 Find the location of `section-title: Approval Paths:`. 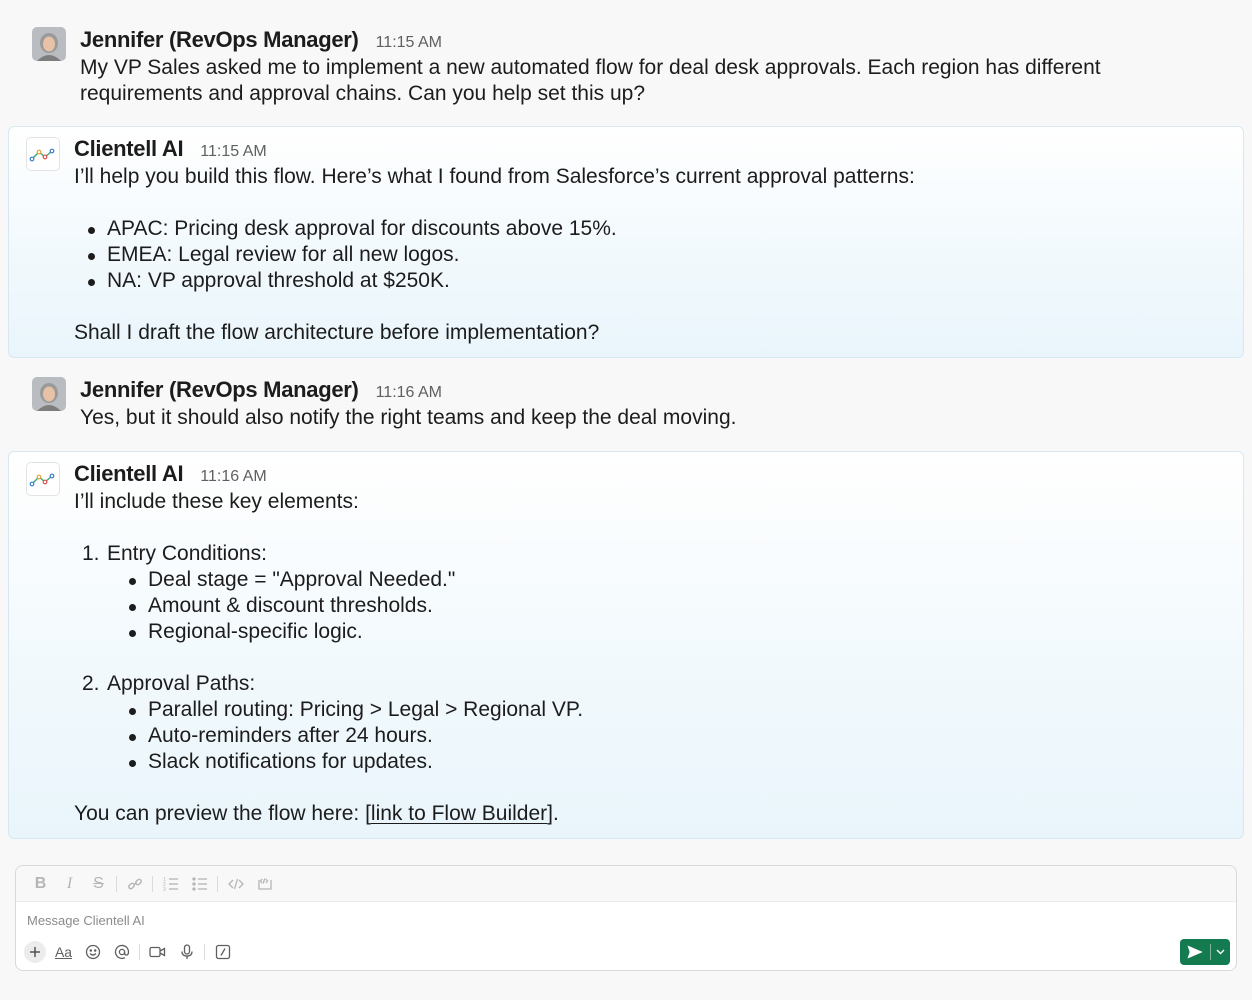

section-title: Approval Paths: is located at coordinates (181, 683).